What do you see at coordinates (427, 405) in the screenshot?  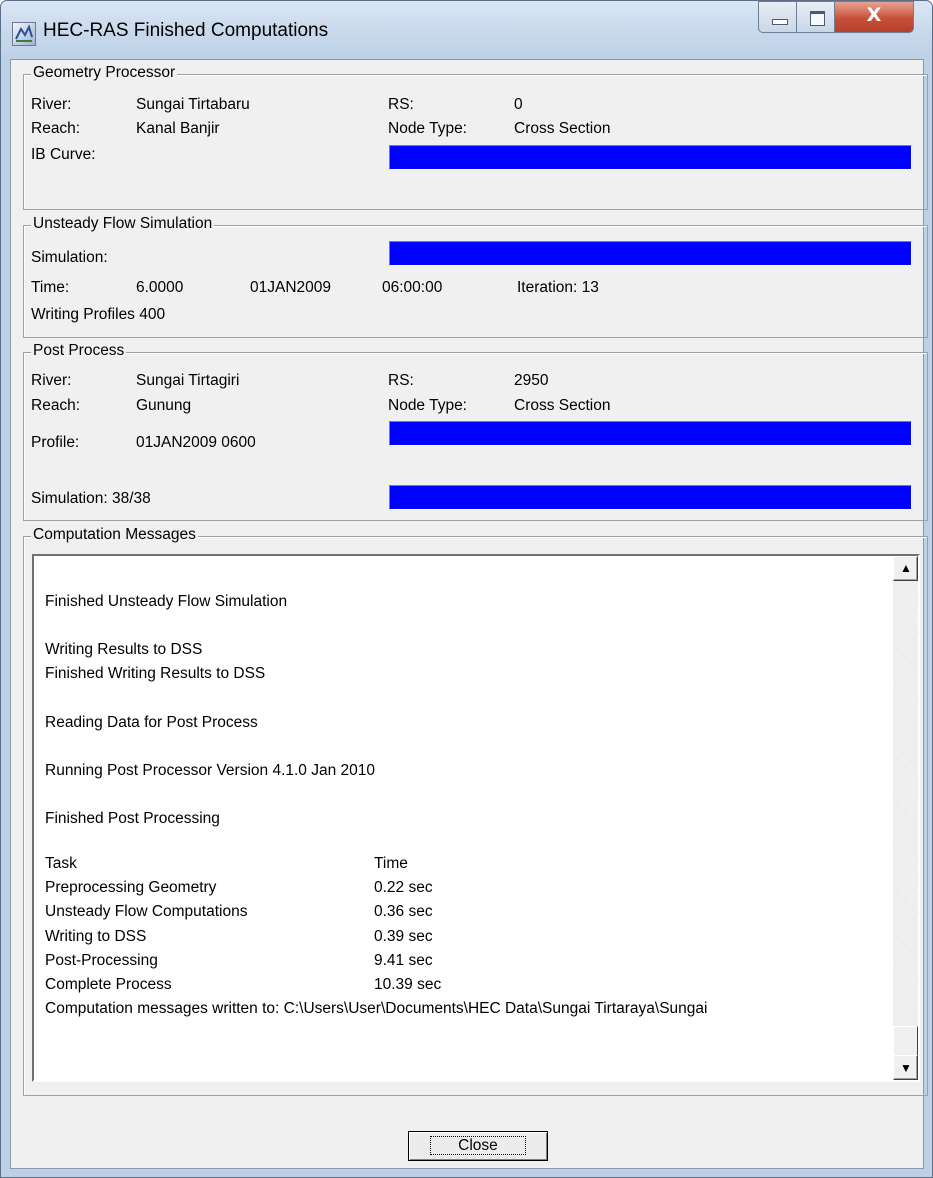 I see `post-node-type-label: Node Type:` at bounding box center [427, 405].